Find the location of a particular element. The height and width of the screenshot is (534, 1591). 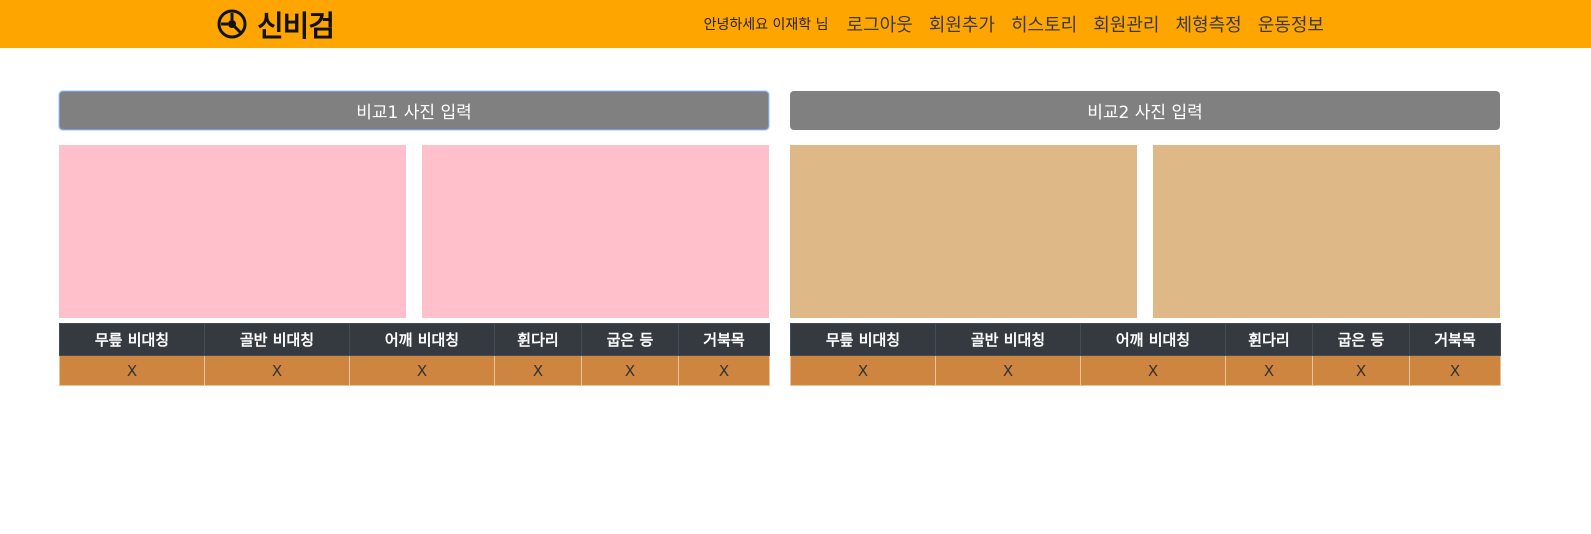

compare1-photo-upload-button: 비교1 사진 입력 is located at coordinates (414, 110).